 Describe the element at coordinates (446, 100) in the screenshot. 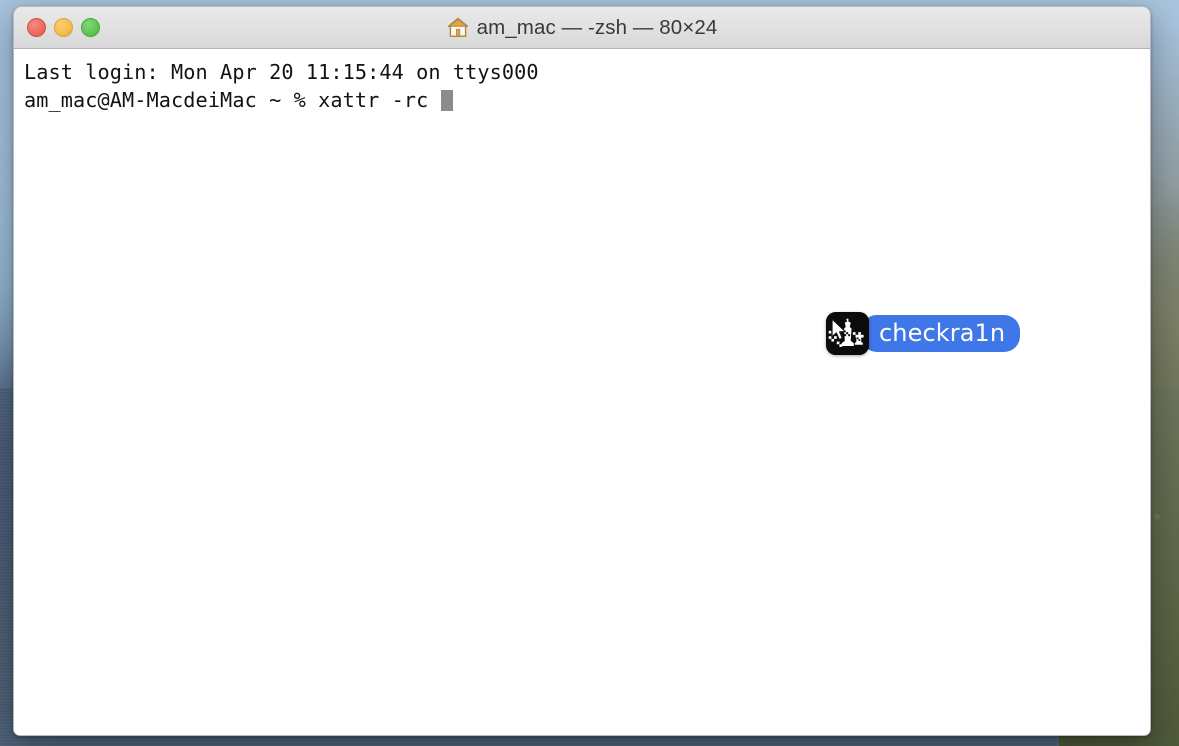

I see `terminal-cursor` at that location.